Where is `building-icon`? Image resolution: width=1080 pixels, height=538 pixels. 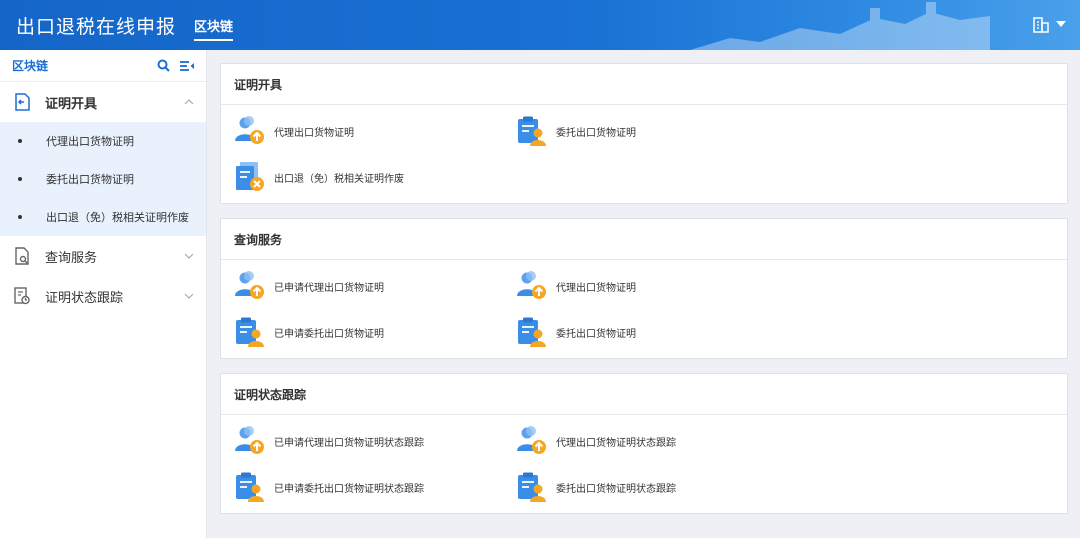
building-icon is located at coordinates (1041, 25).